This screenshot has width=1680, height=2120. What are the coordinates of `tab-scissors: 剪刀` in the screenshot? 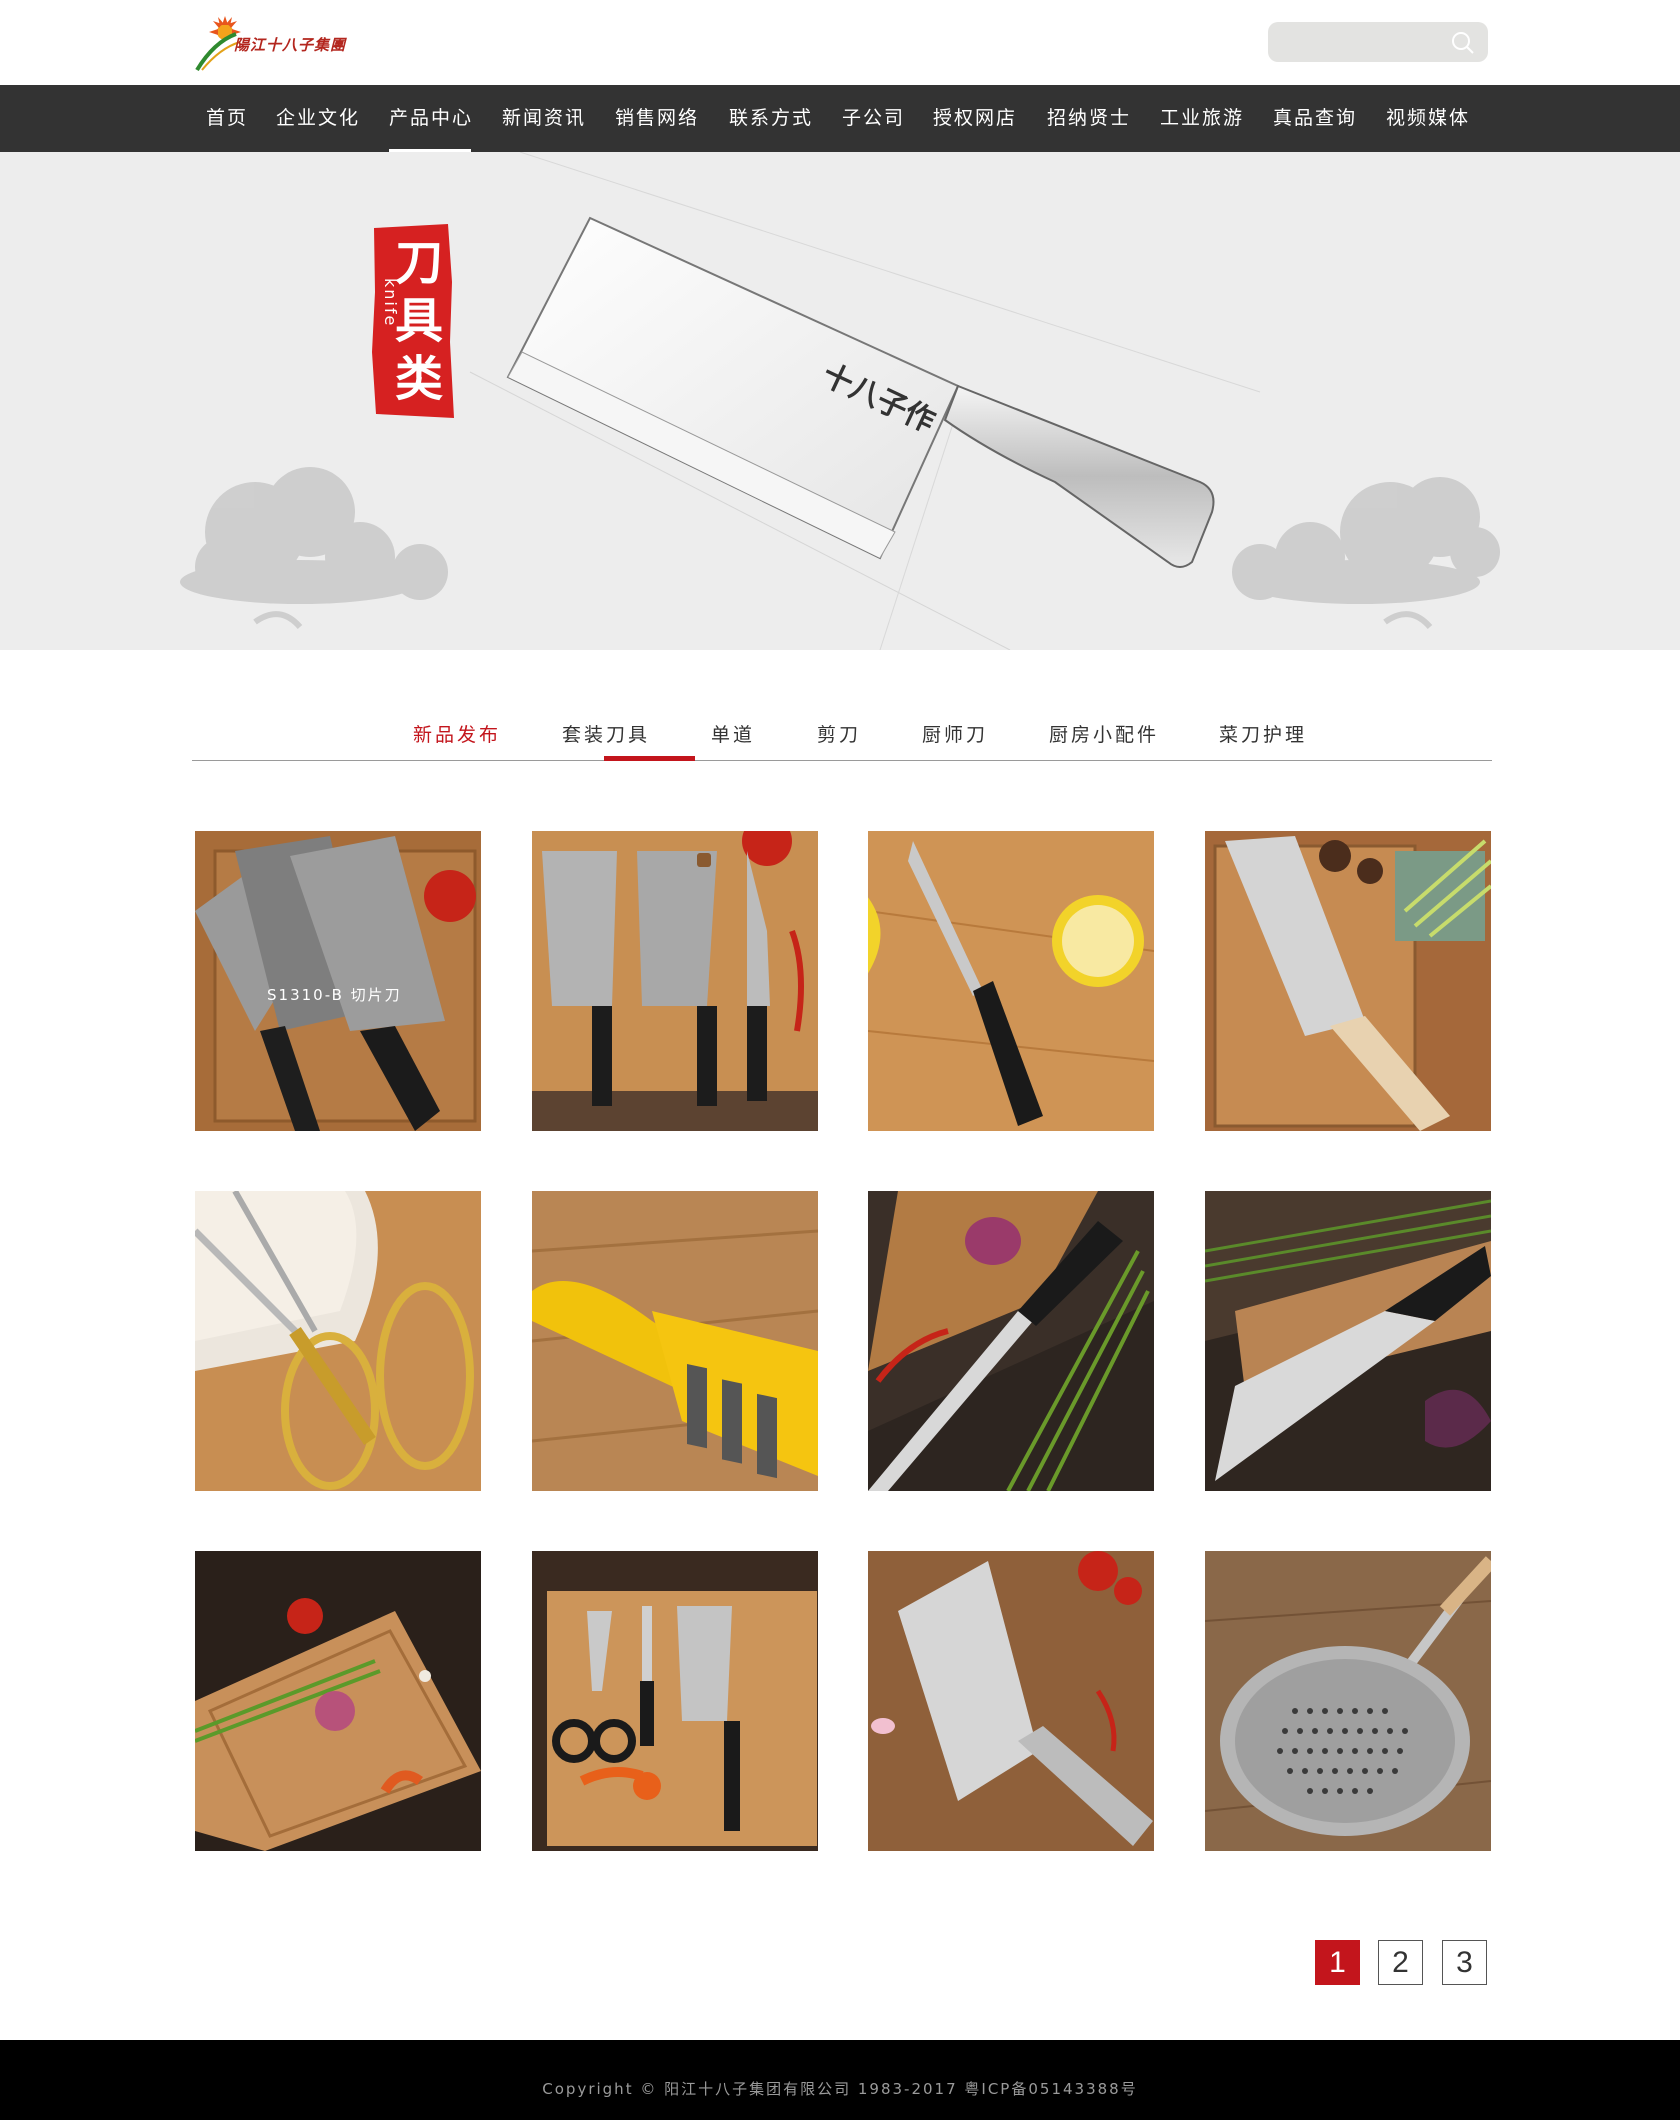 It's located at (839, 733).